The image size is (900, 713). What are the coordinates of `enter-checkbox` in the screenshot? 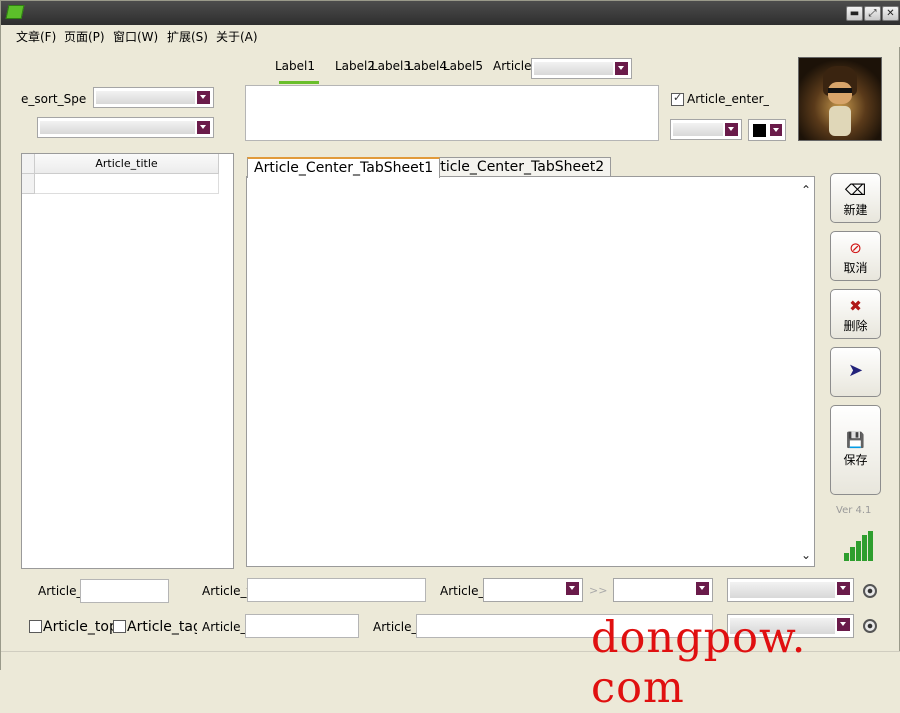 It's located at (677, 98).